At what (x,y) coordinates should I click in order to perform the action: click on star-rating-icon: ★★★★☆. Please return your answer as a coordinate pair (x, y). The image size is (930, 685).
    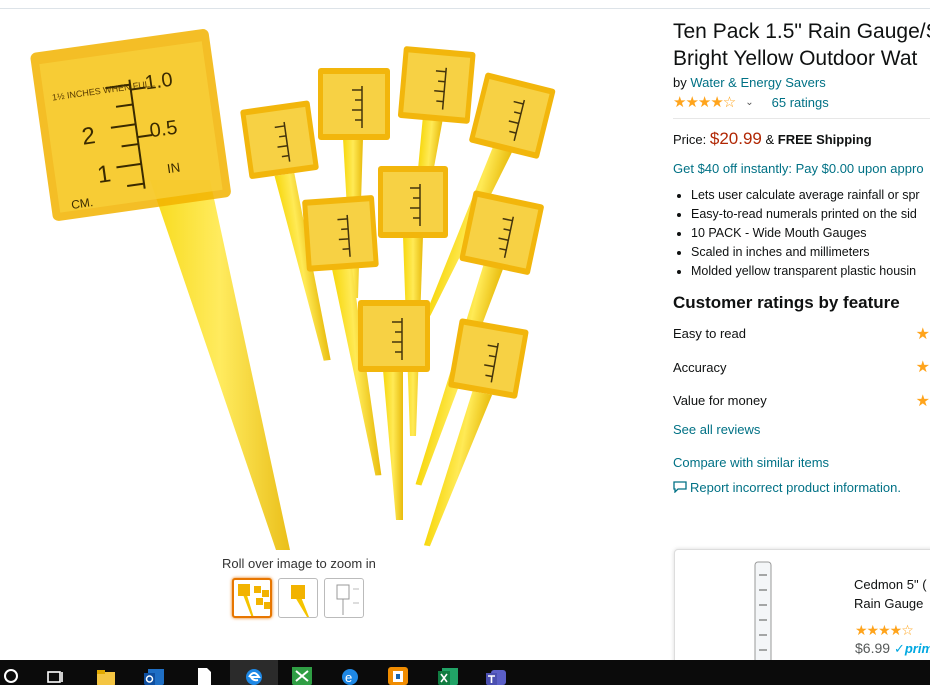
    Looking at the image, I should click on (704, 102).